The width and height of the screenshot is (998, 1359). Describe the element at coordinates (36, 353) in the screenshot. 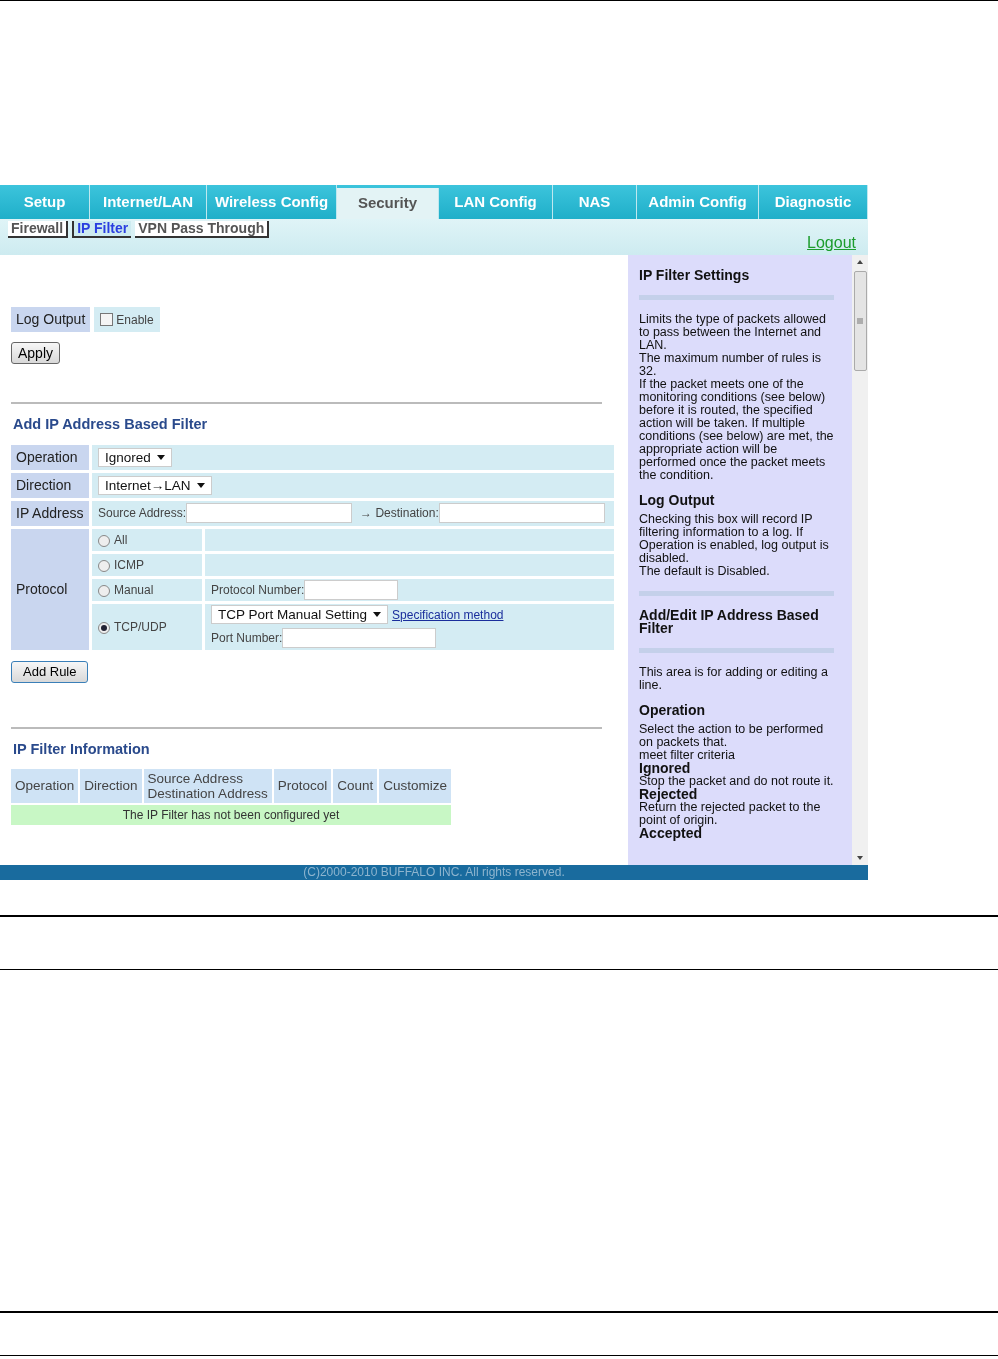

I see `apply-button: Apply` at that location.